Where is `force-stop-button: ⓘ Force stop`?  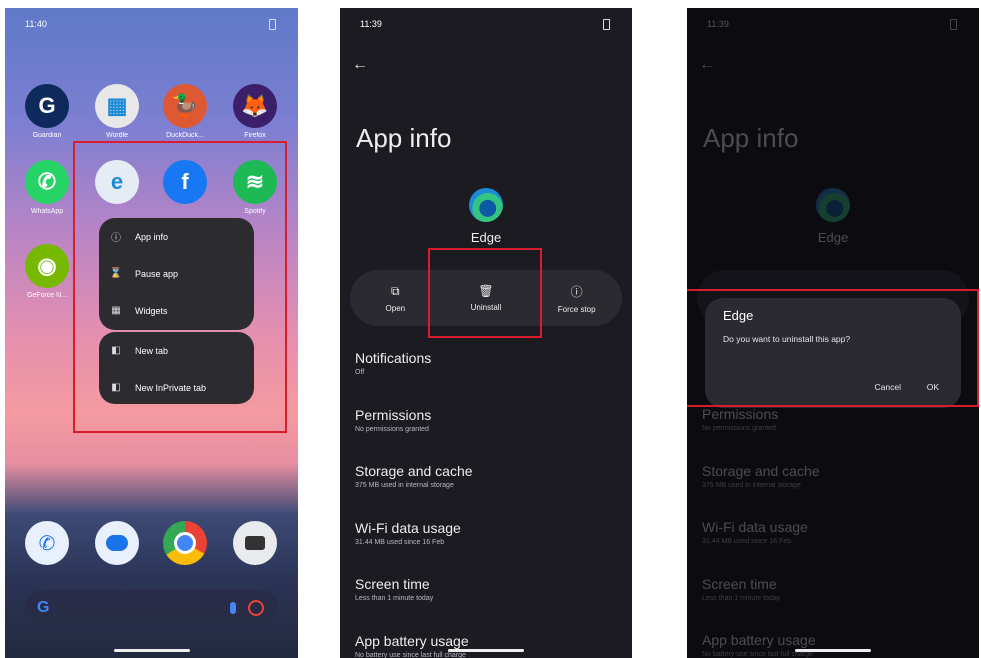 force-stop-button: ⓘ Force stop is located at coordinates (576, 298).